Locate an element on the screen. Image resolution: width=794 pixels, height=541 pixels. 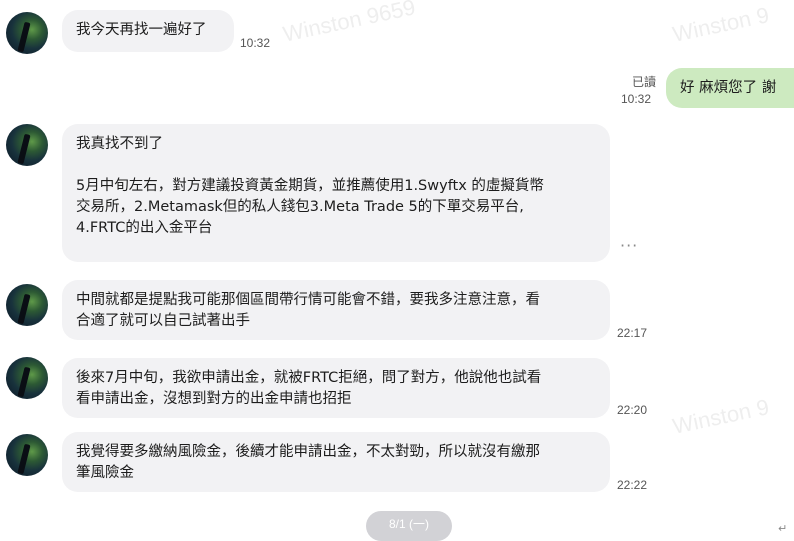
read-receipt: 已讀 is located at coordinates (643, 82).